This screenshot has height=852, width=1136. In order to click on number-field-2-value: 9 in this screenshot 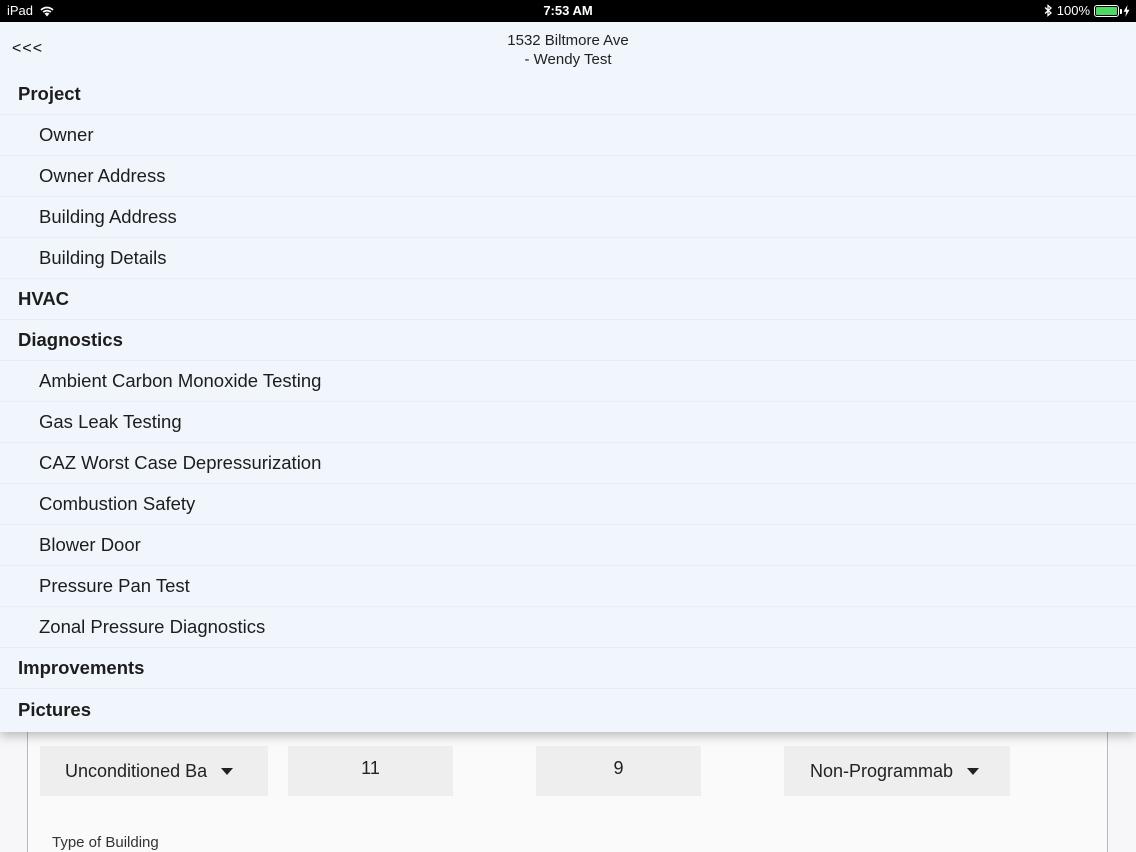, I will do `click(618, 768)`.